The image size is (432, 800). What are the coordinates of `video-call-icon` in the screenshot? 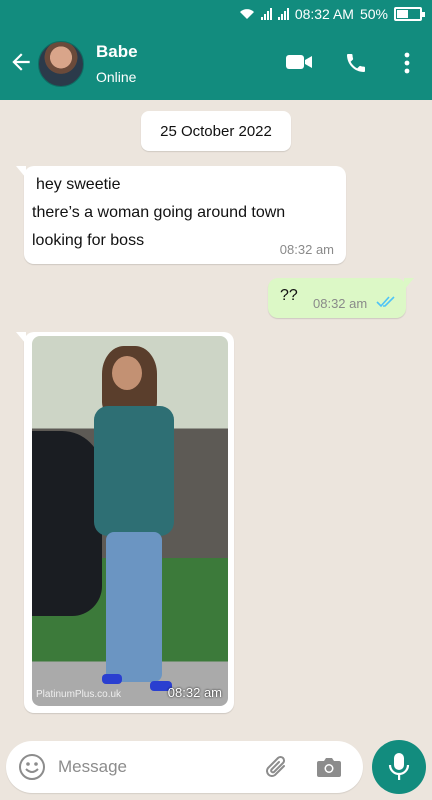 It's located at (299, 62).